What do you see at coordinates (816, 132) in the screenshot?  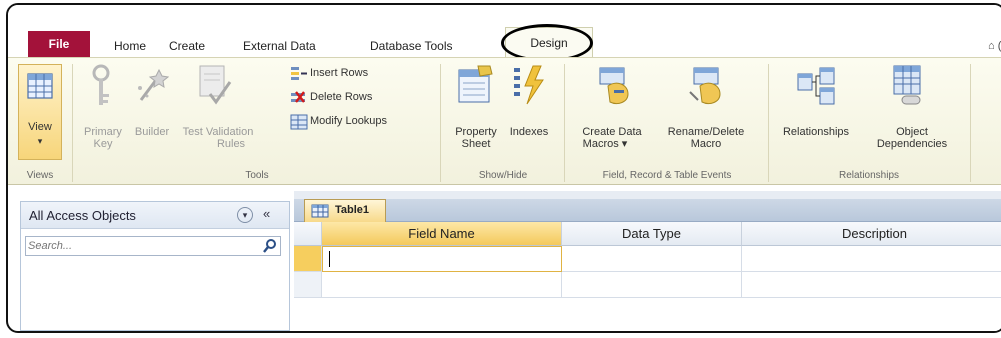 I see `relationships-button: Relationships` at bounding box center [816, 132].